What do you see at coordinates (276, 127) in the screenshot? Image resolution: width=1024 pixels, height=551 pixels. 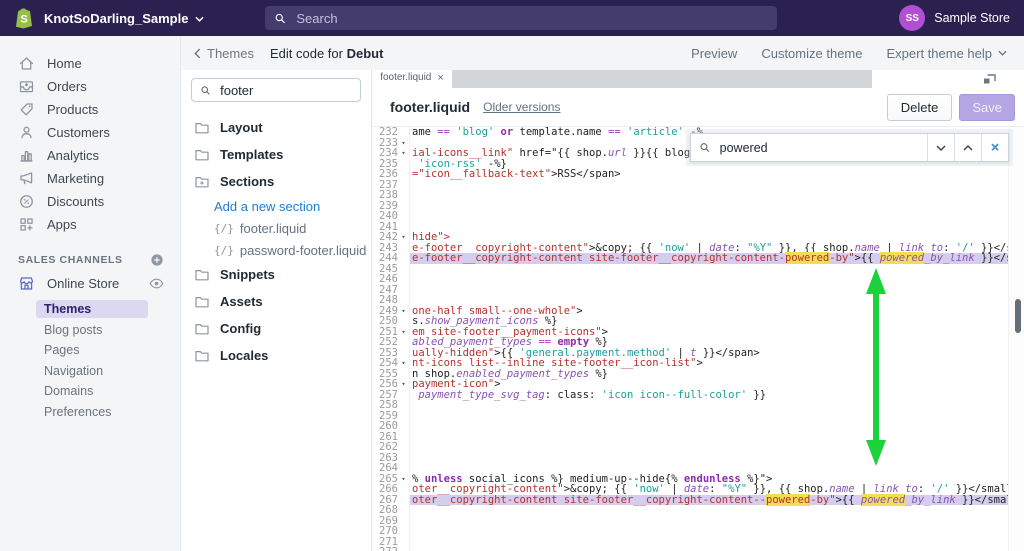 I see `folder-layout: Layout` at bounding box center [276, 127].